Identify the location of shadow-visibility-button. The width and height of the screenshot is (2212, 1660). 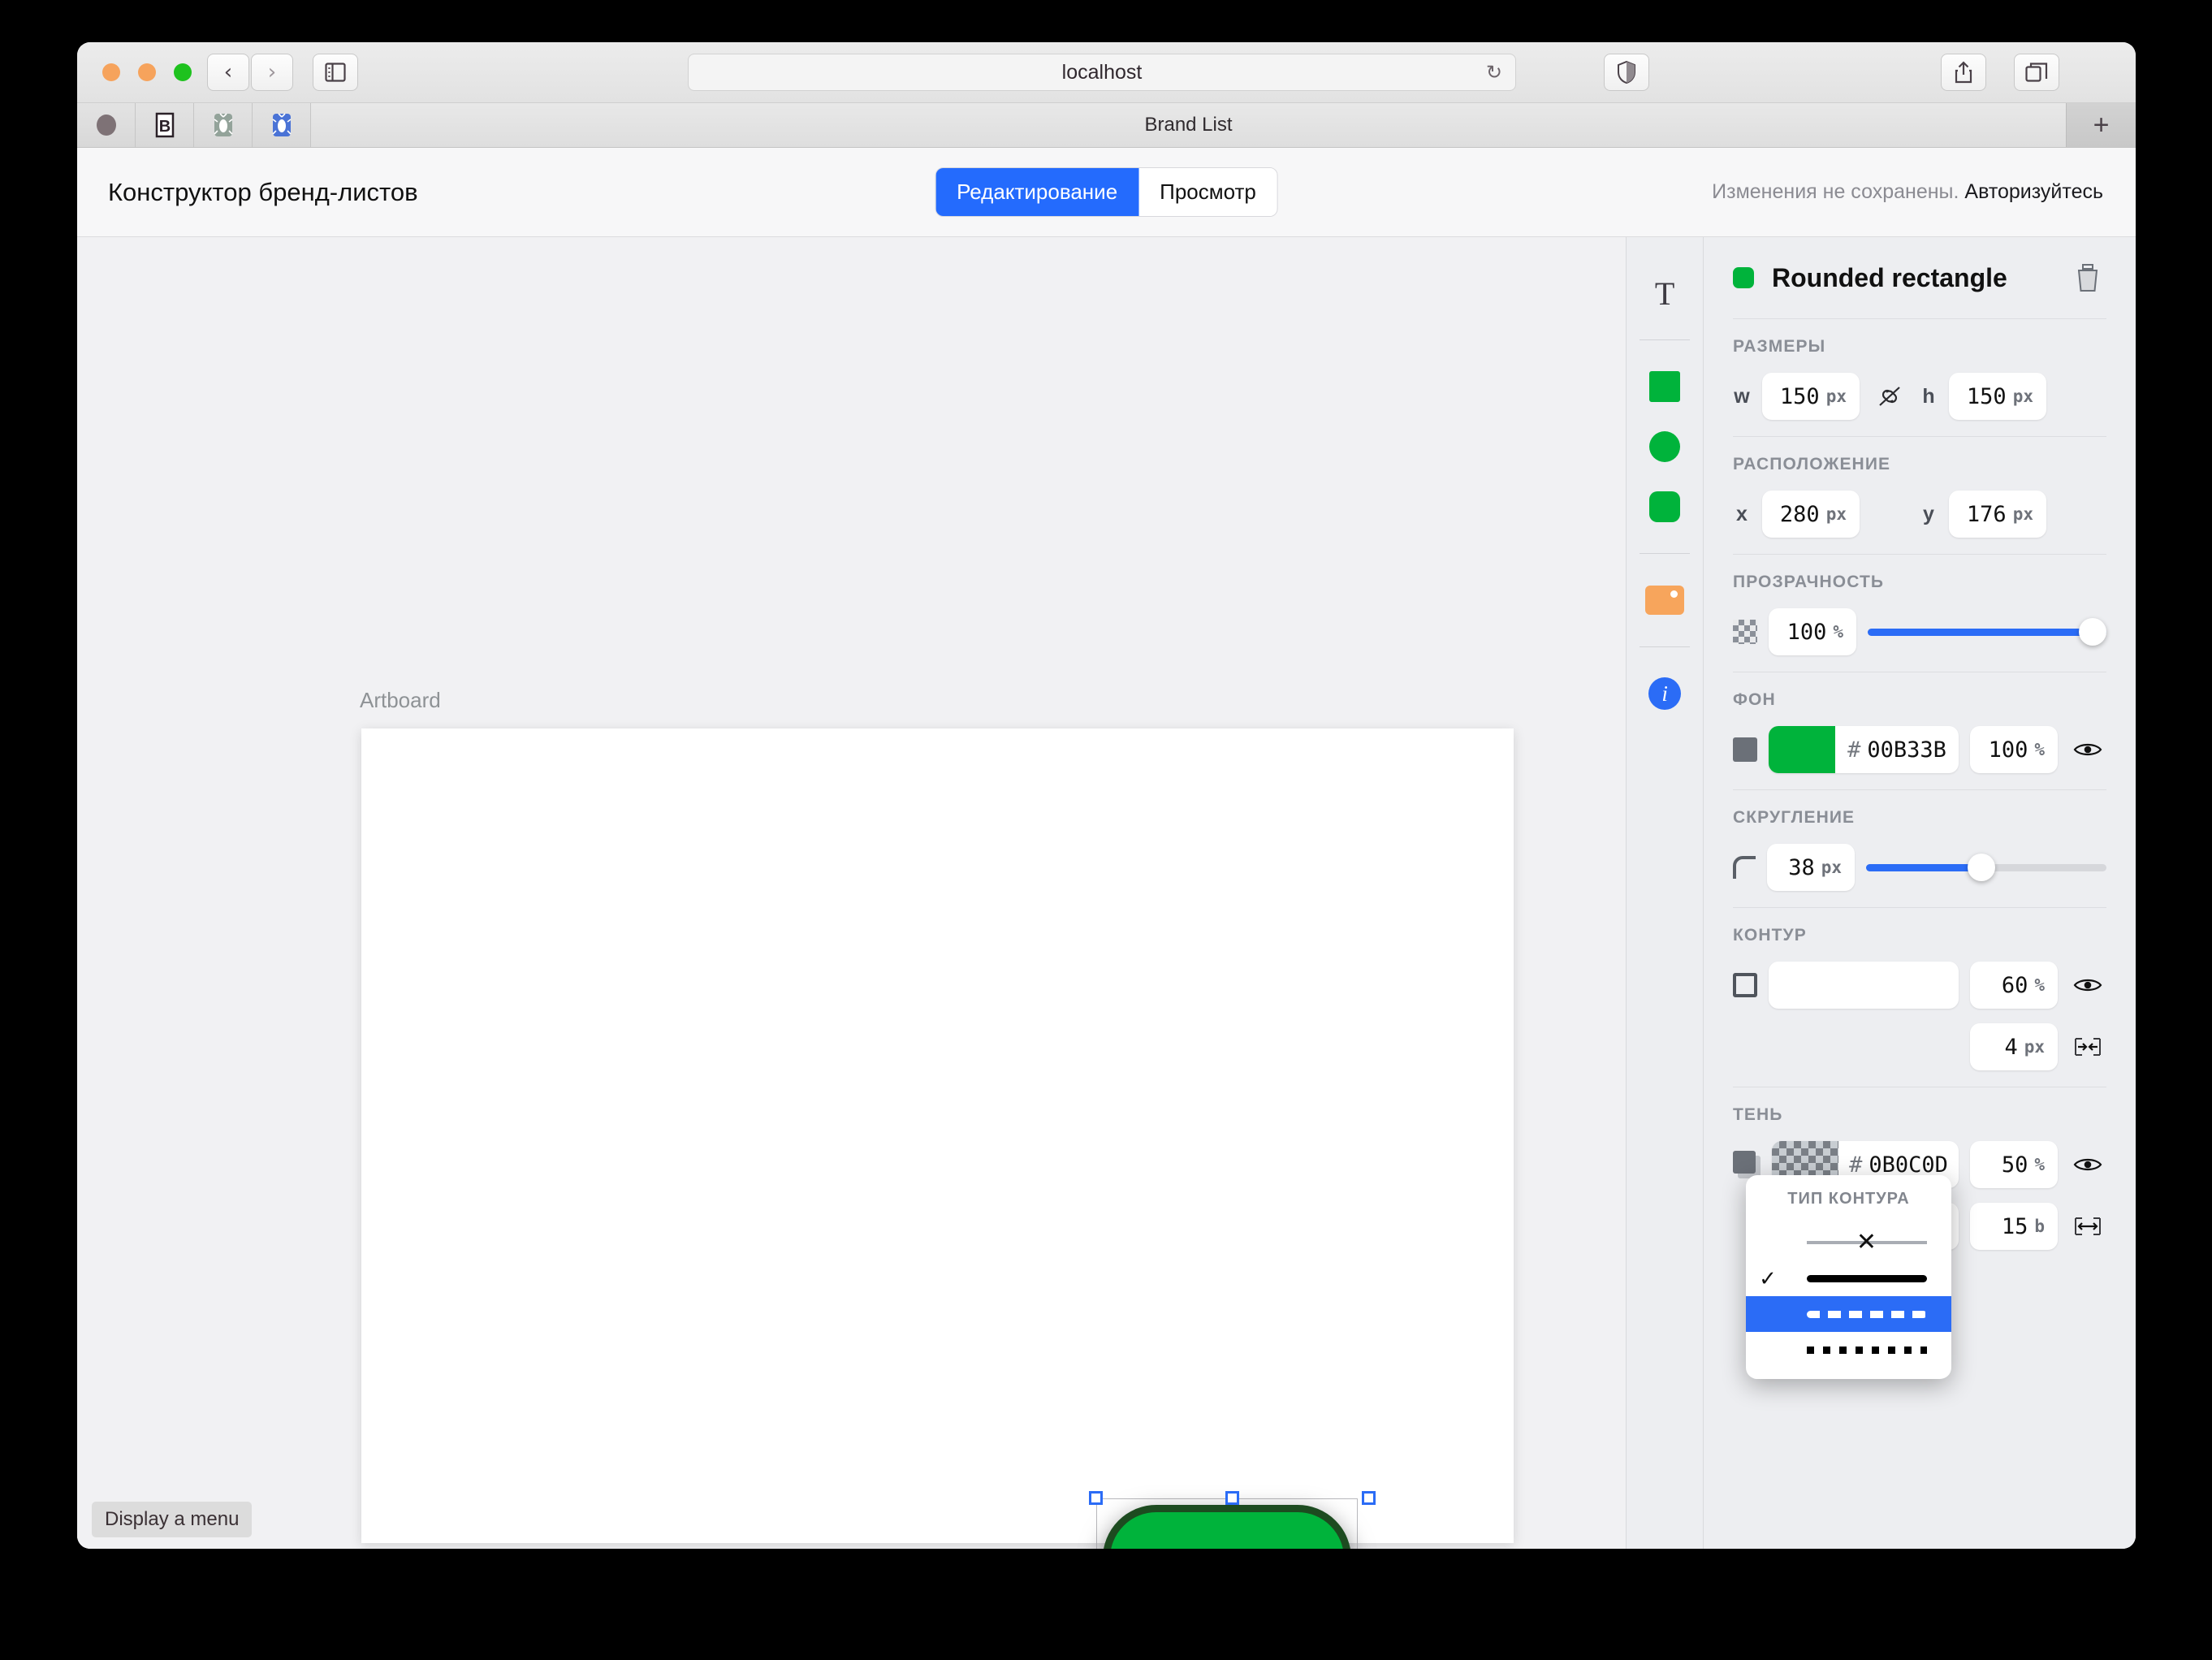
(2087, 1164).